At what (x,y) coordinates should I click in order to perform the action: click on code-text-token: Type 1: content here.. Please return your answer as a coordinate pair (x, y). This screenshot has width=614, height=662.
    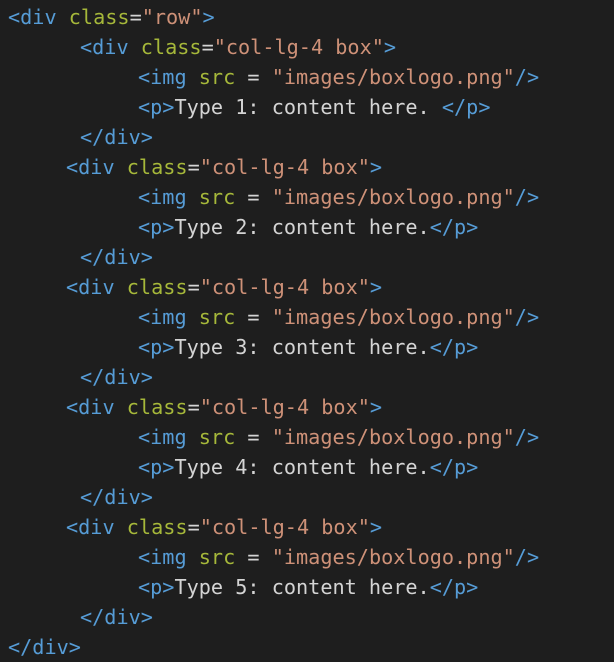
    Looking at the image, I should click on (308, 107).